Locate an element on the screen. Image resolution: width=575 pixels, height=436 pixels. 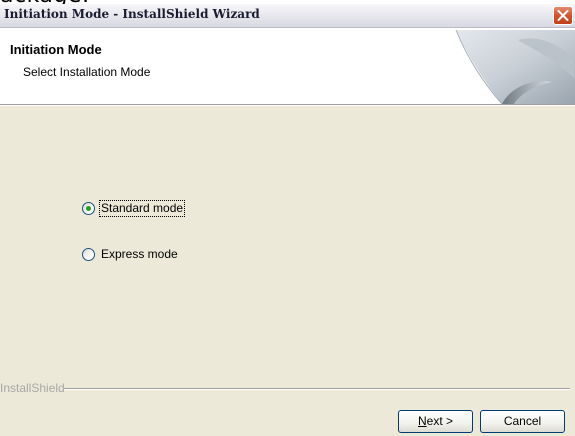
cancel-button: Cancel is located at coordinates (522, 421).